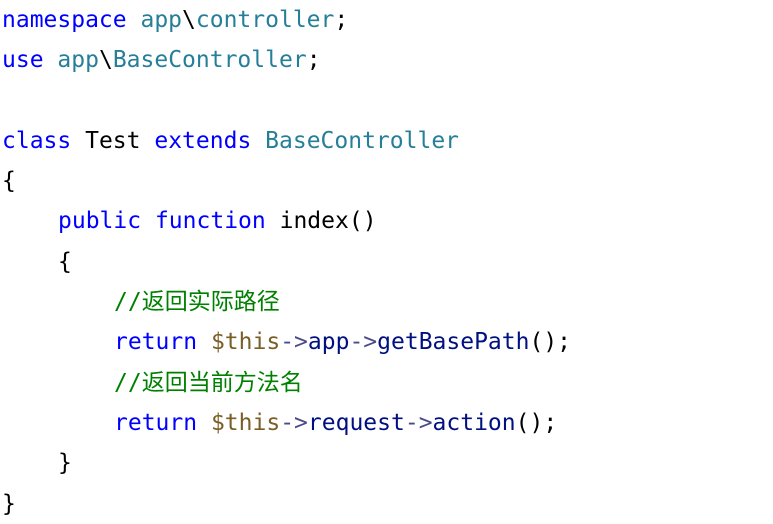  What do you see at coordinates (113, 140) in the screenshot?
I see `code-text: Test` at bounding box center [113, 140].